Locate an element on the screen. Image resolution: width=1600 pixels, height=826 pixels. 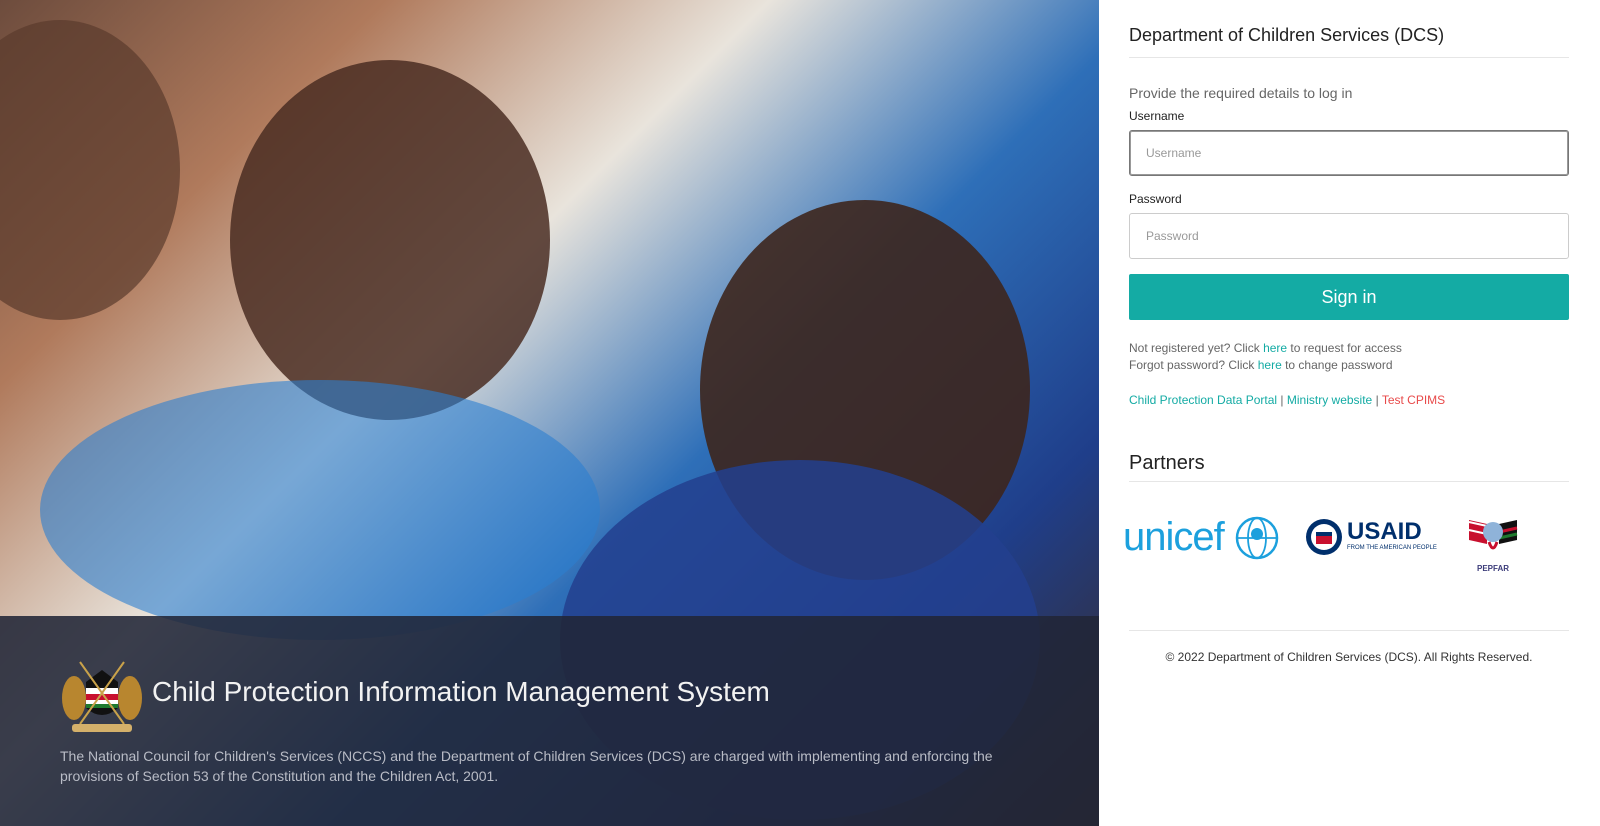
pepfar-logo: PEPFAR is located at coordinates (1493, 544).